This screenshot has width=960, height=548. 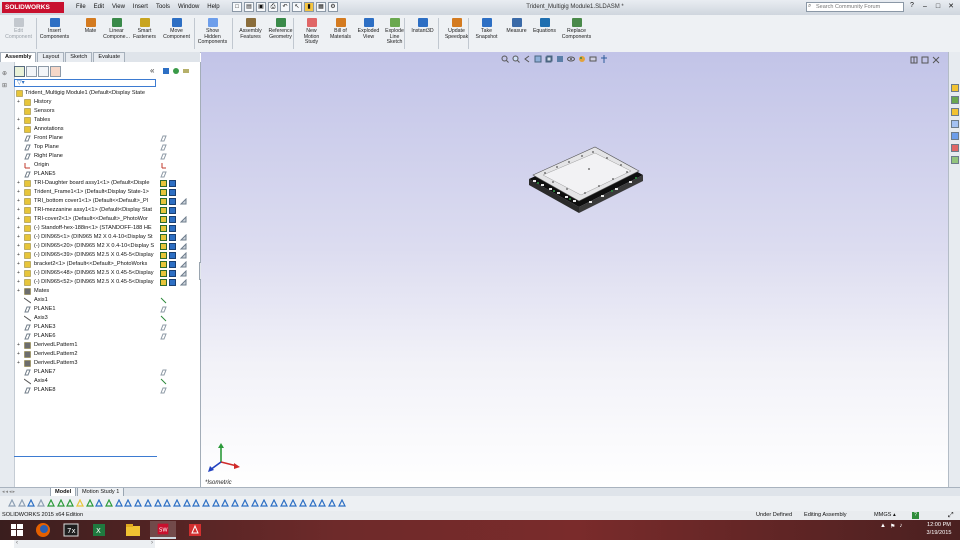 I want to click on configuration-tab-icon, so click(x=43, y=71).